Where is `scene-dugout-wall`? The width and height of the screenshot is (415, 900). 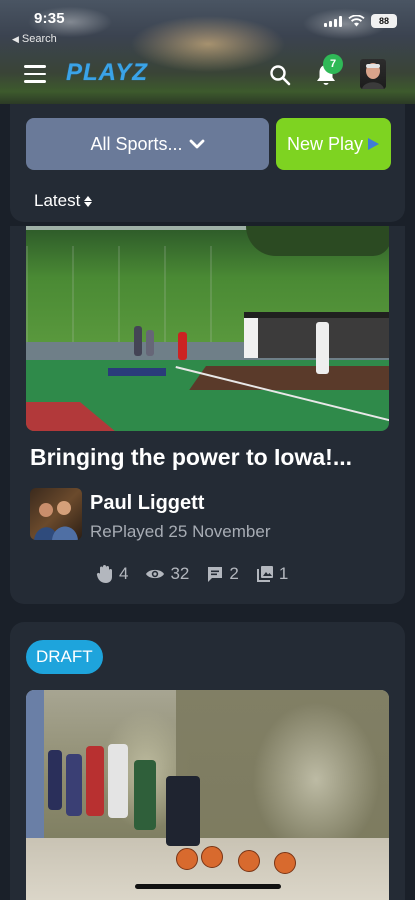 scene-dugout-wall is located at coordinates (251, 338).